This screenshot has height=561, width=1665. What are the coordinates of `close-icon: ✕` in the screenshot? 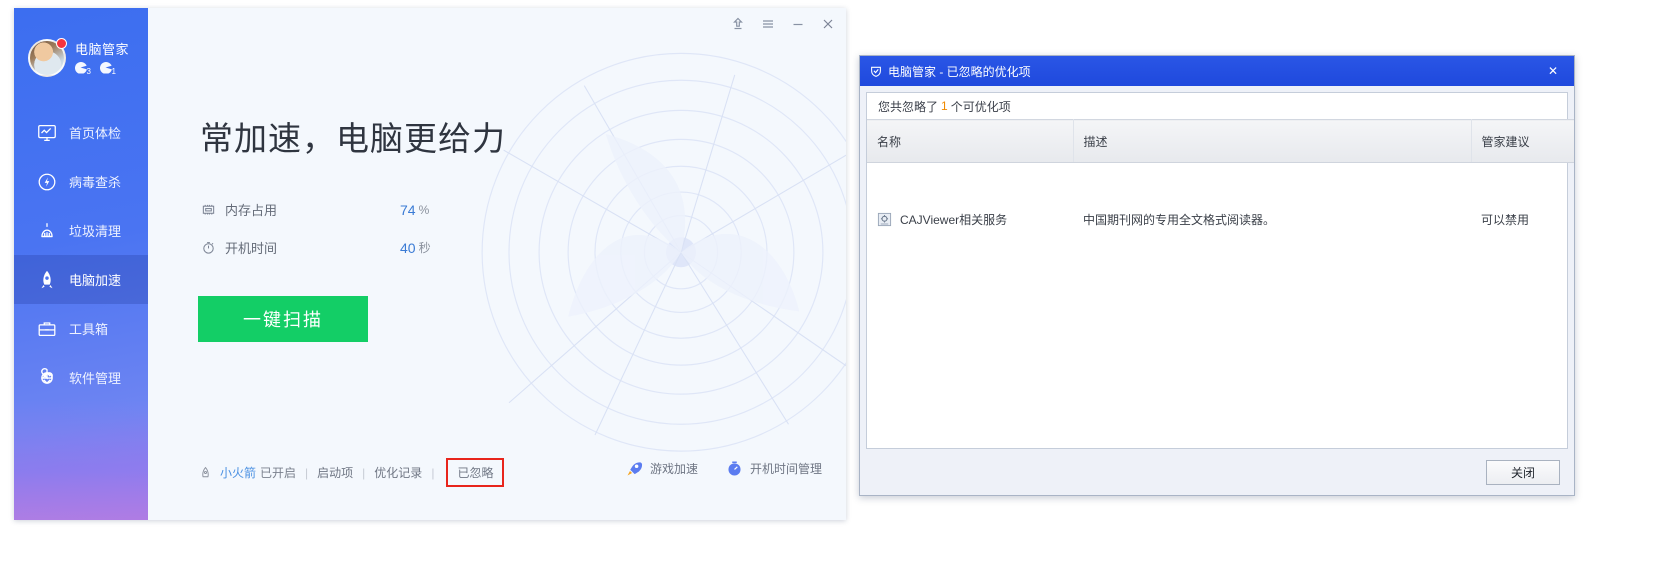 It's located at (1553, 71).